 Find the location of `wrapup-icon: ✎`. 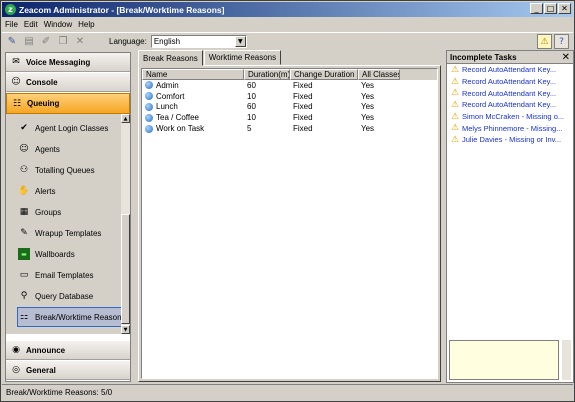

wrapup-icon: ✎ is located at coordinates (24, 233).